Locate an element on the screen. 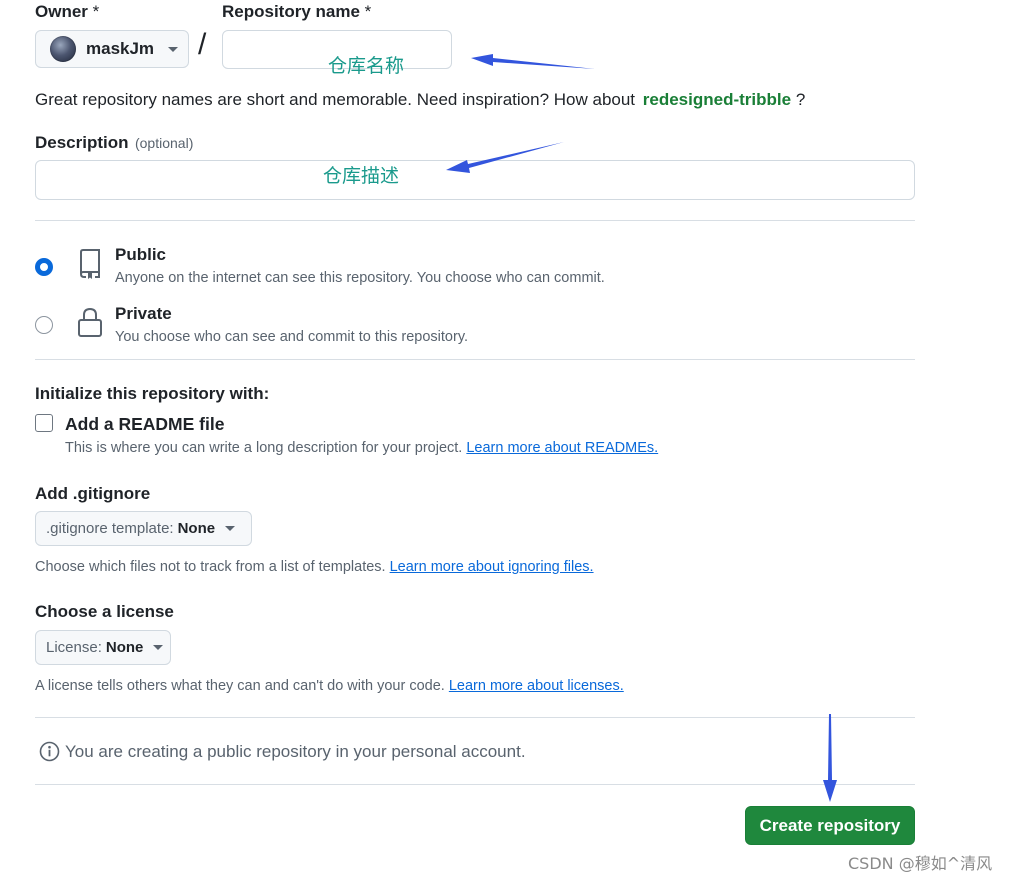 The height and width of the screenshot is (879, 1022). gitignore-learn-more-link: Learn more about ignoring files. is located at coordinates (492, 567).